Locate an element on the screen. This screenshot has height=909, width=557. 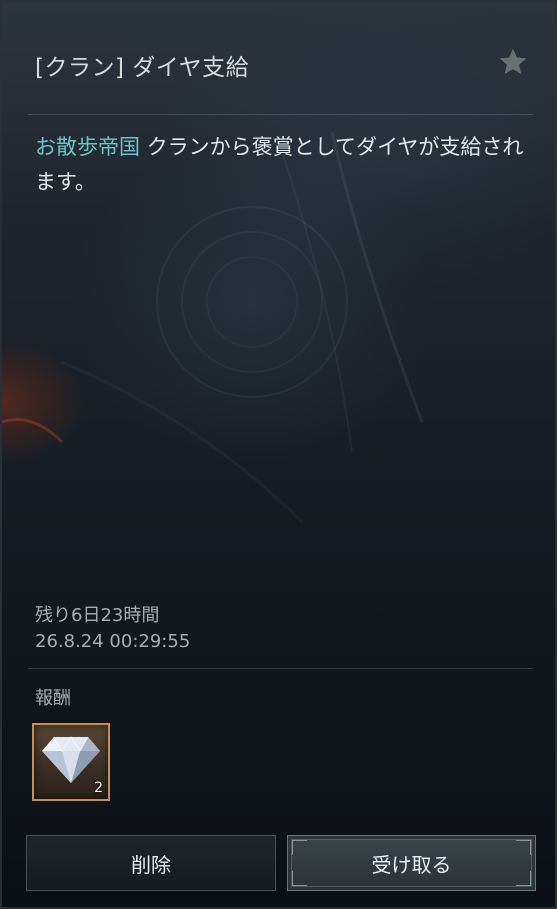
receive-button: 受け取る is located at coordinates (411, 863).